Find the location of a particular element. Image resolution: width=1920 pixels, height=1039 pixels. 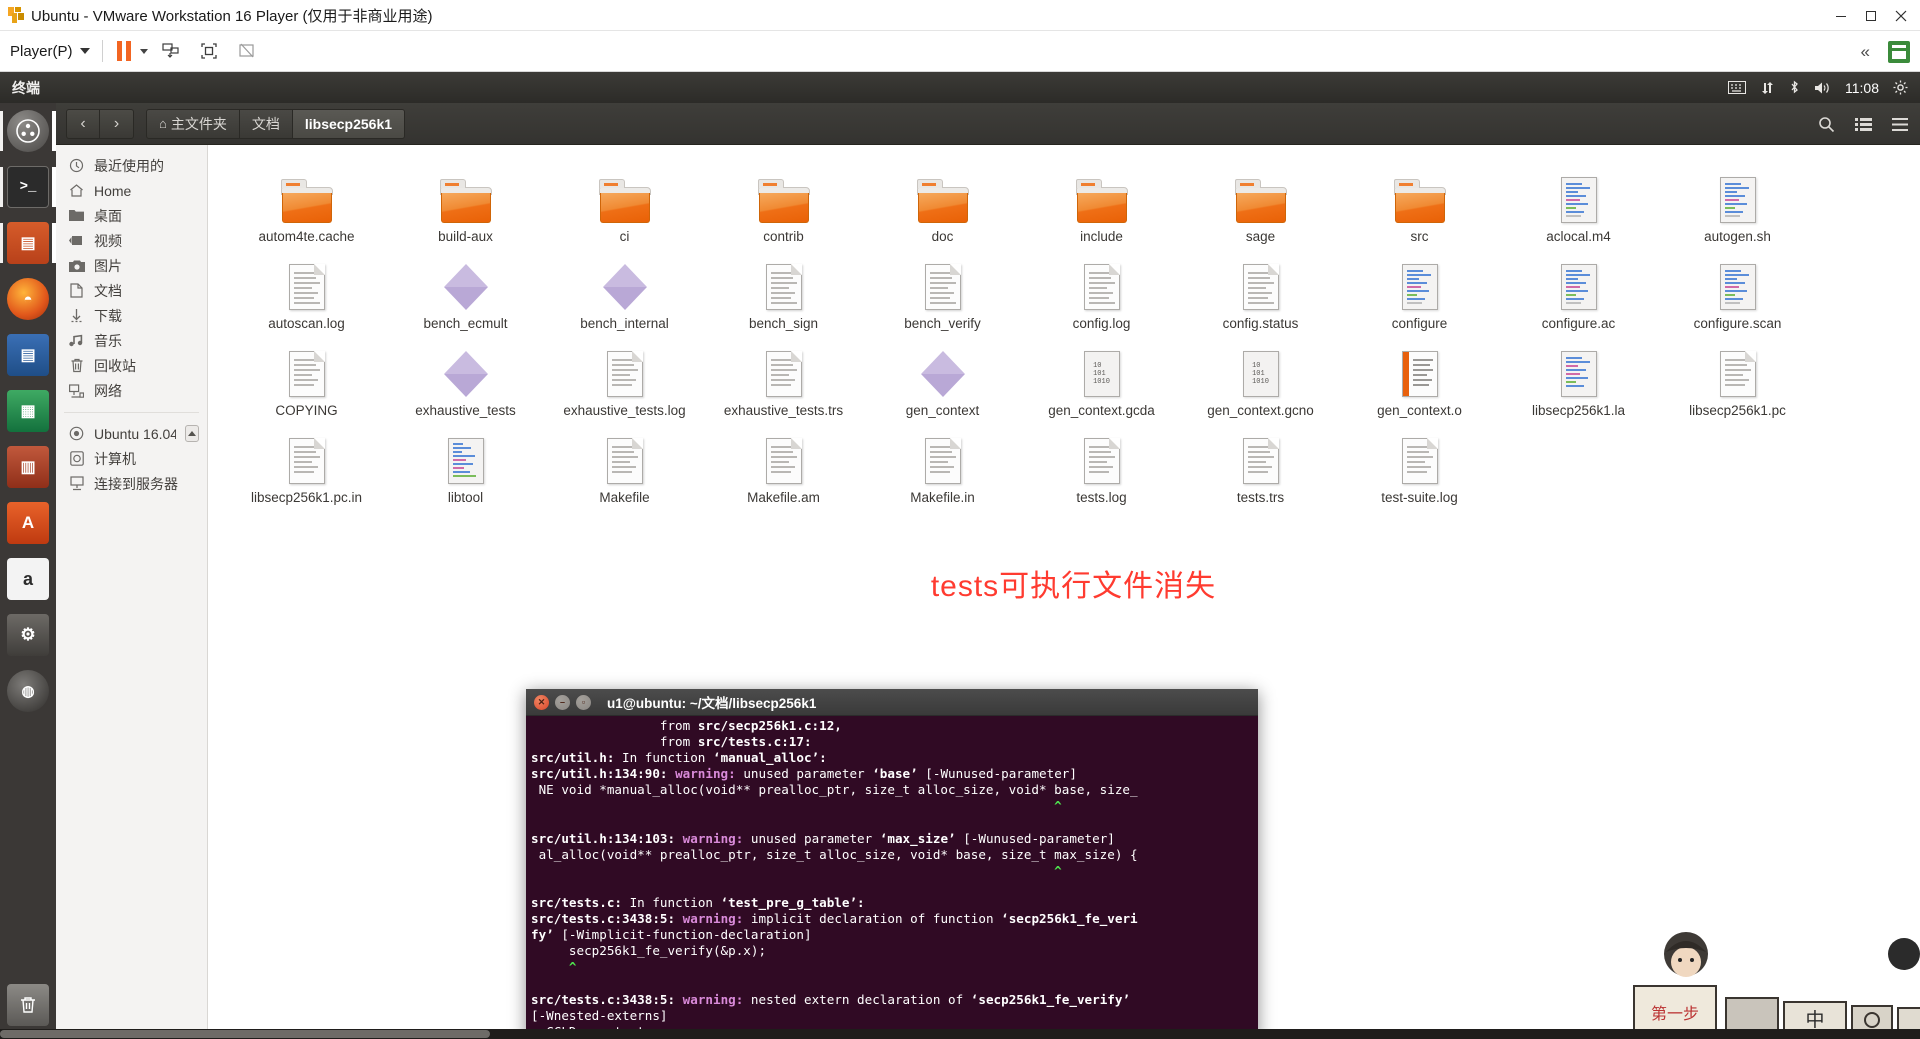

file-item-configure-scan: configure.scan is located at coordinates (1737, 287).